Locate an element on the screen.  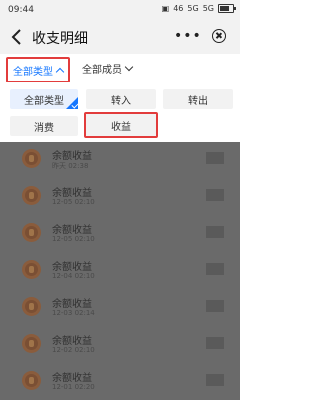
battery-icon is located at coordinates (227, 8).